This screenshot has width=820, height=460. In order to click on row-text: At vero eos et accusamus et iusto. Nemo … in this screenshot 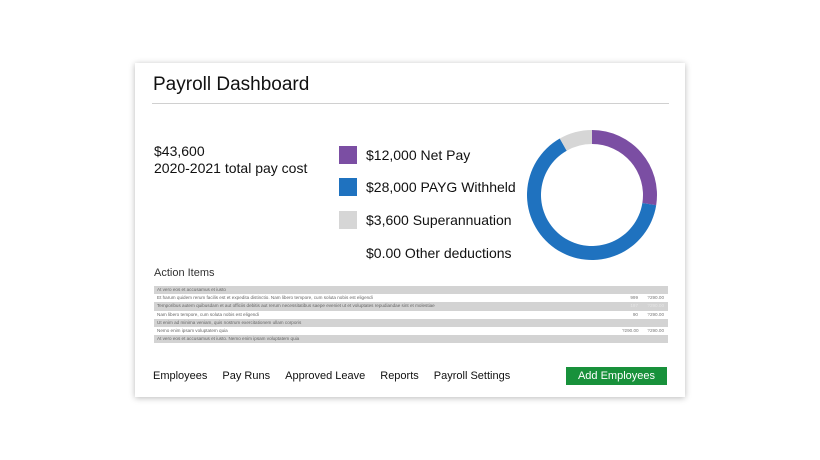, I will do `click(228, 339)`.